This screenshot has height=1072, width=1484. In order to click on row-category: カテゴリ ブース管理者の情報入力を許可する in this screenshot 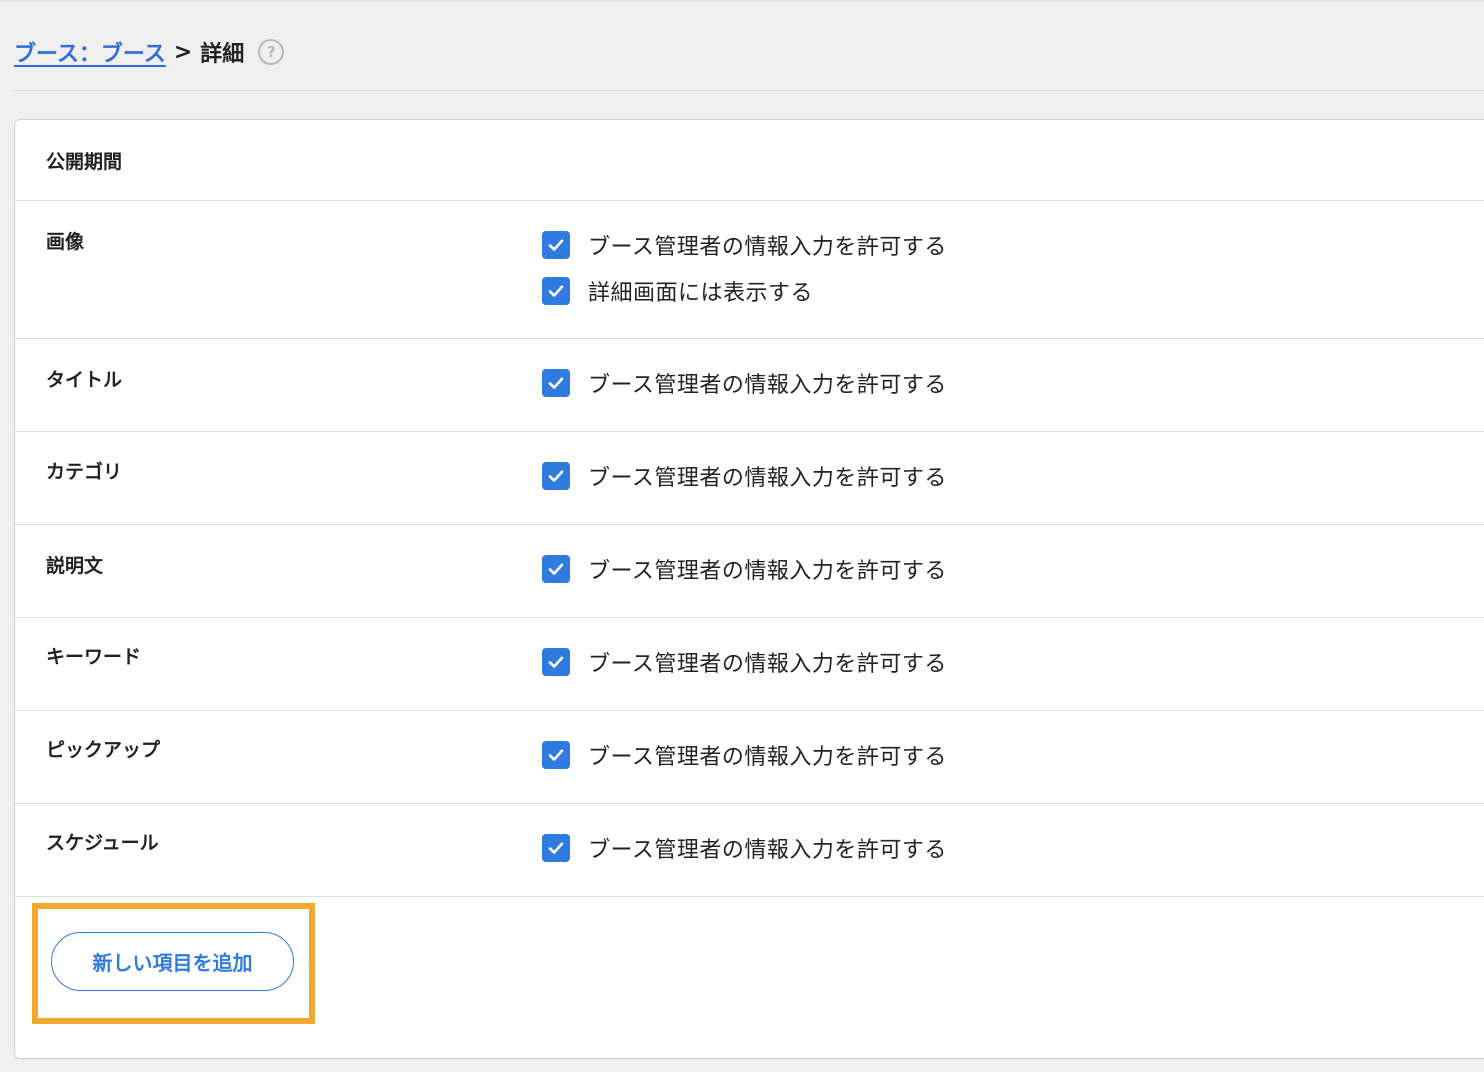, I will do `click(749, 478)`.